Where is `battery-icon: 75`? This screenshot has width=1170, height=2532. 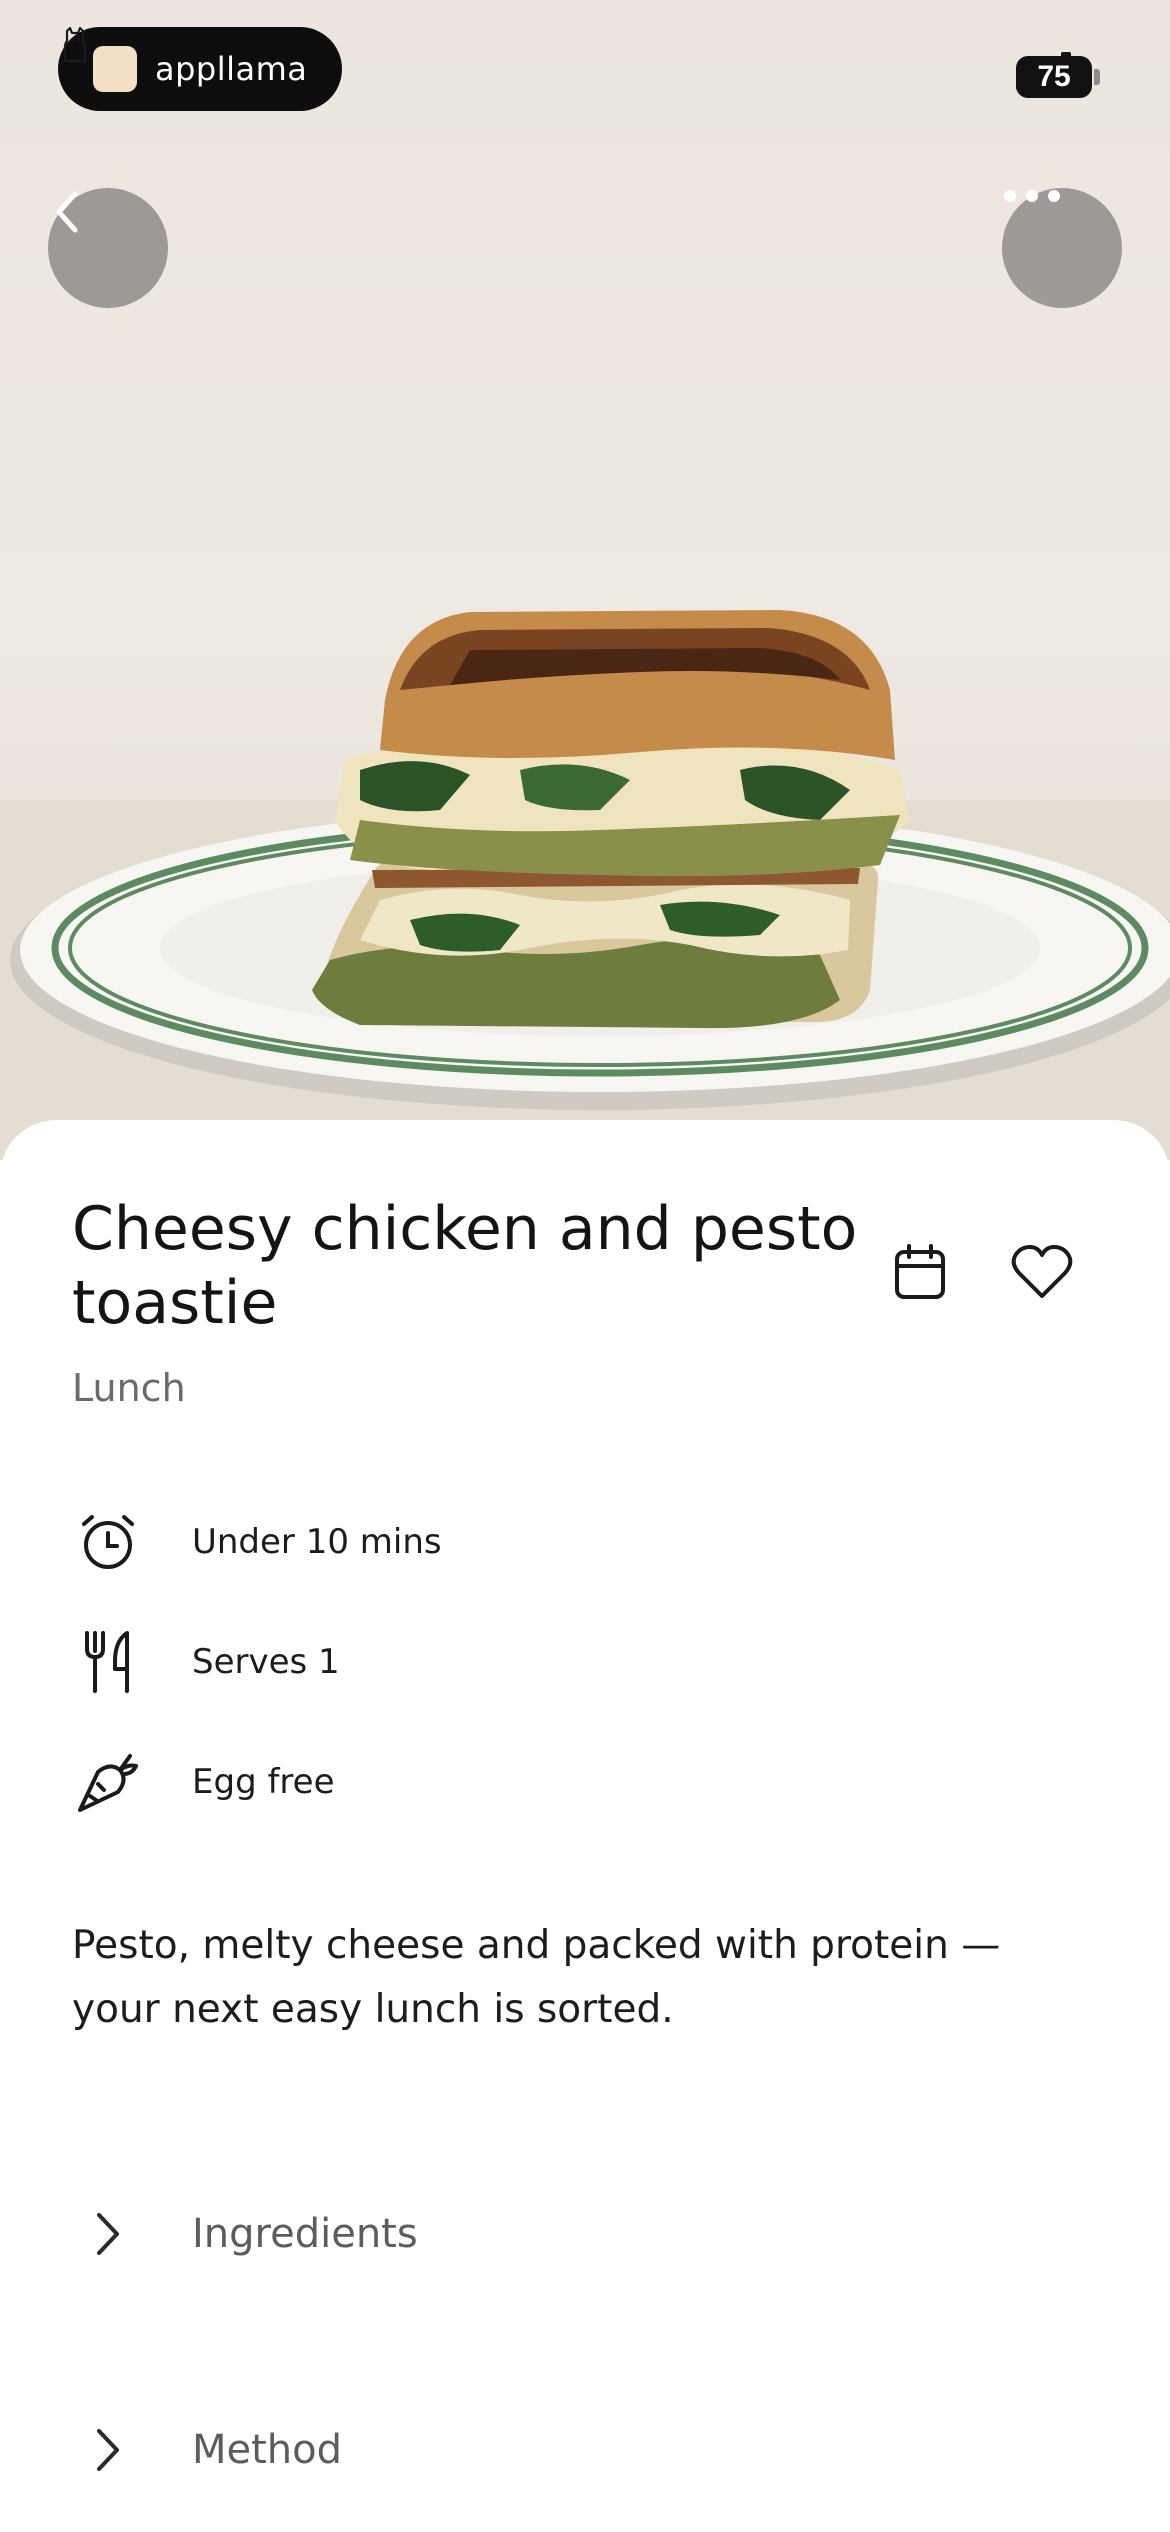
battery-icon: 75 is located at coordinates (1058, 77).